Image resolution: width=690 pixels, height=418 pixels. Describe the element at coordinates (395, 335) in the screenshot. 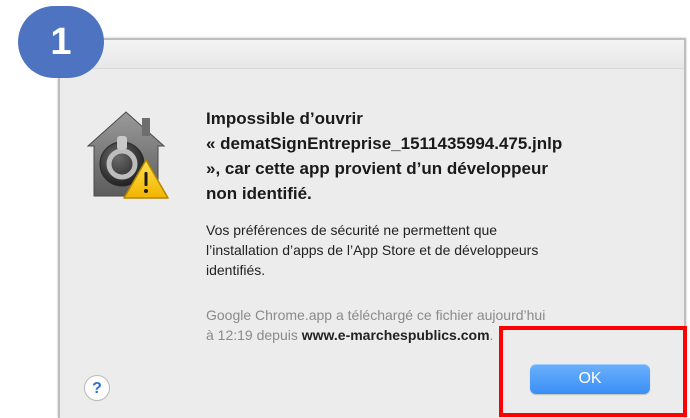

I see `source-website: www.e-marchespublics.com` at that location.